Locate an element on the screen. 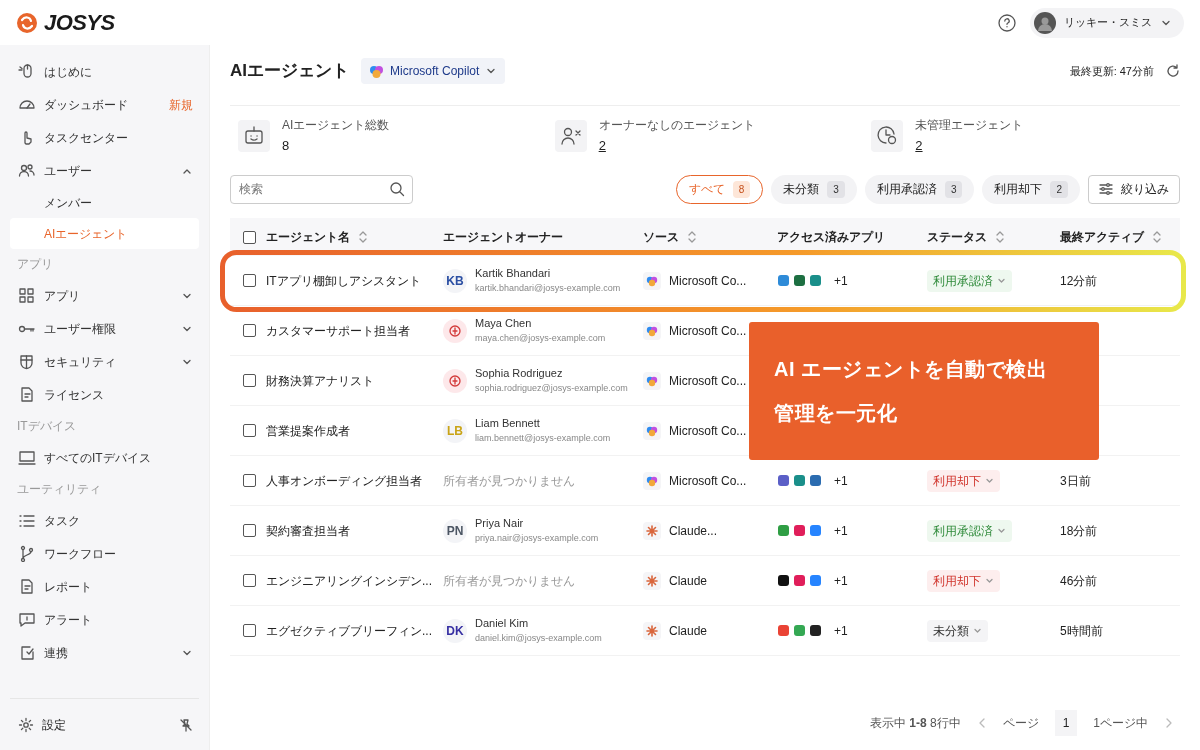 The width and height of the screenshot is (1200, 750). owner-name: Kartik Bhandari is located at coordinates (513, 274).